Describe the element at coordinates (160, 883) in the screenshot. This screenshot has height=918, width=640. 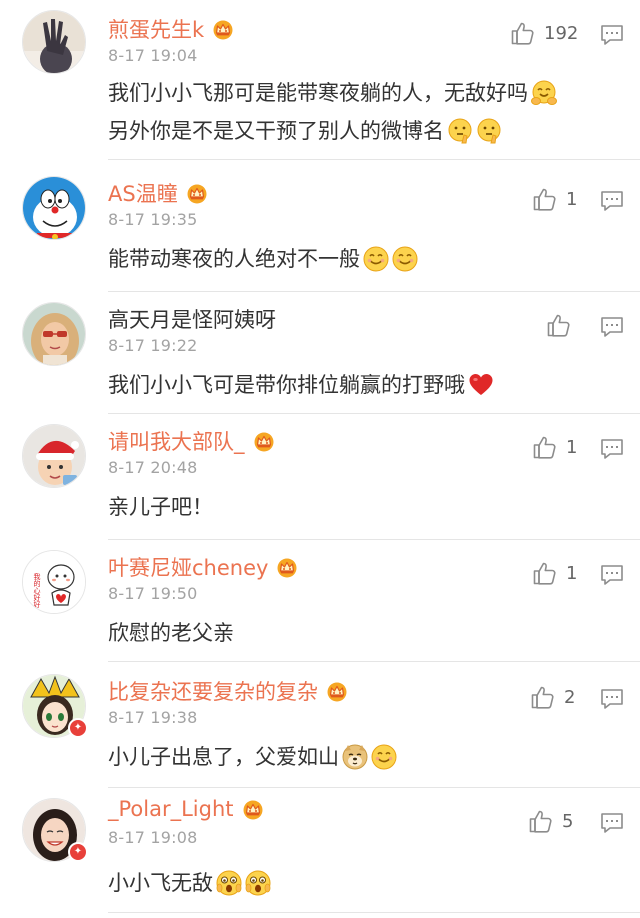
I see `comment-line-text: 小小飞无敌` at that location.